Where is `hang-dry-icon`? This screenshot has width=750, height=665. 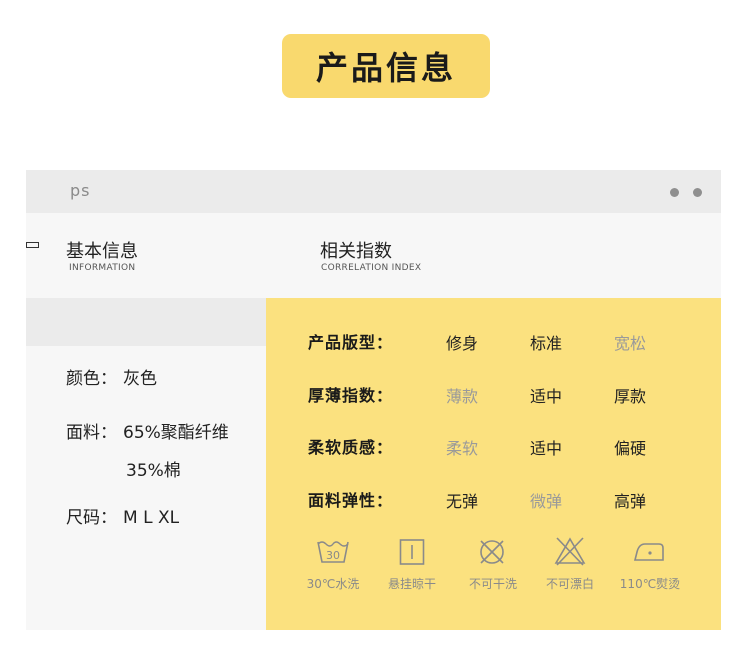 hang-dry-icon is located at coordinates (412, 552).